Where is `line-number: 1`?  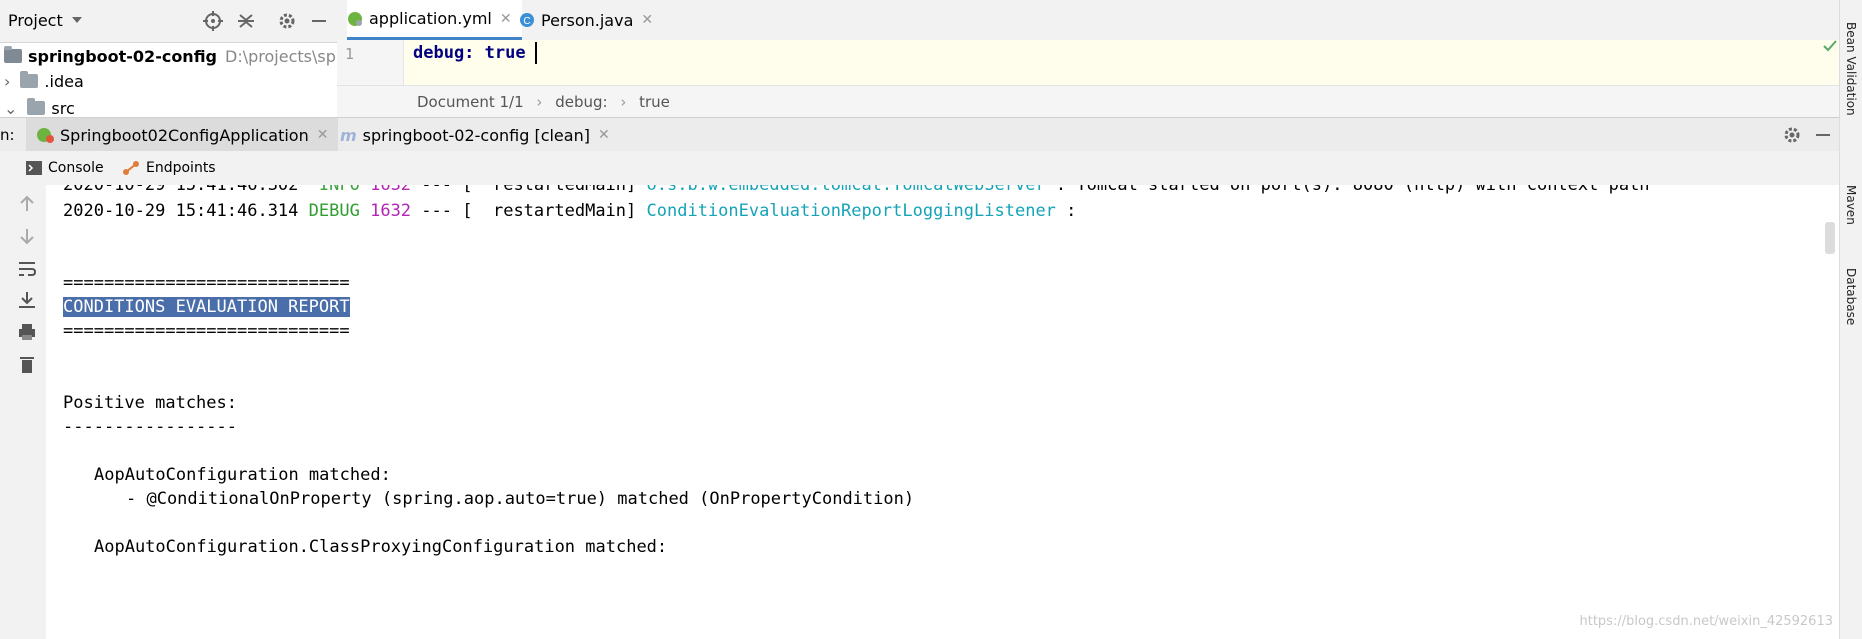 line-number: 1 is located at coordinates (350, 54).